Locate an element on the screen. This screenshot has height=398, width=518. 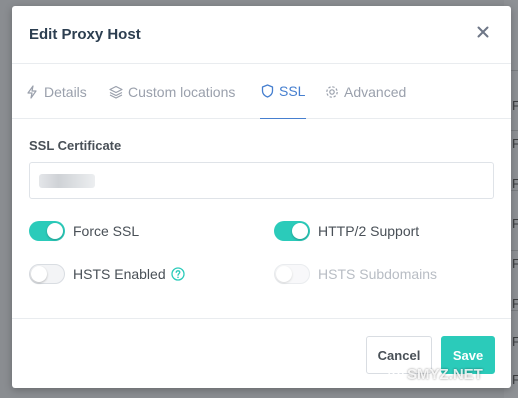
hsts-subdomains-switch is located at coordinates (292, 274).